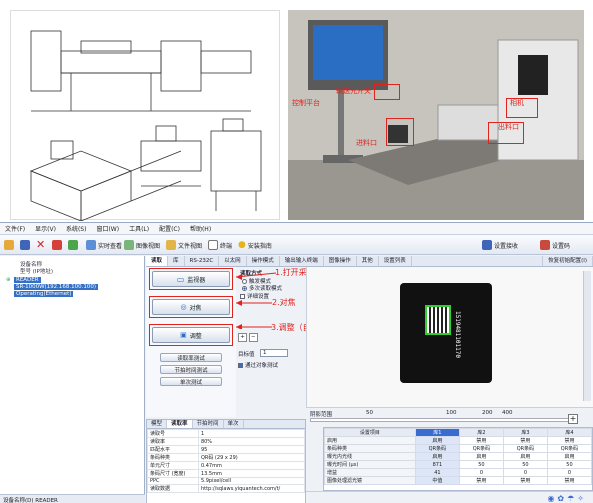 This screenshot has height=503, width=593. Describe the element at coordinates (171, 245) in the screenshot. I see `file-icon` at that location.